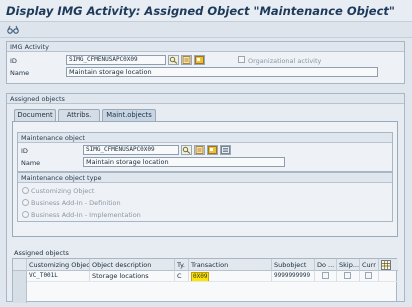  I want to click on tab-maint-objects: Maint.objects, so click(129, 115).